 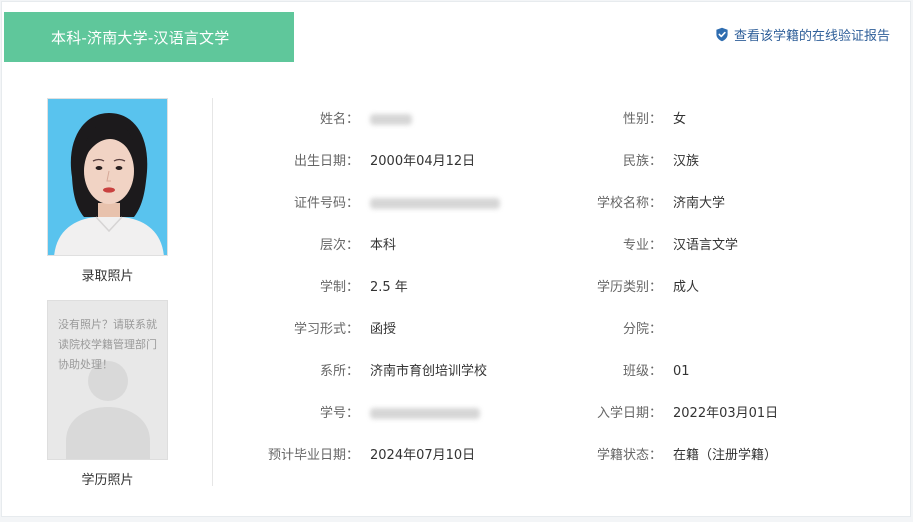 What do you see at coordinates (686, 161) in the screenshot?
I see `field-value: 汉族` at bounding box center [686, 161].